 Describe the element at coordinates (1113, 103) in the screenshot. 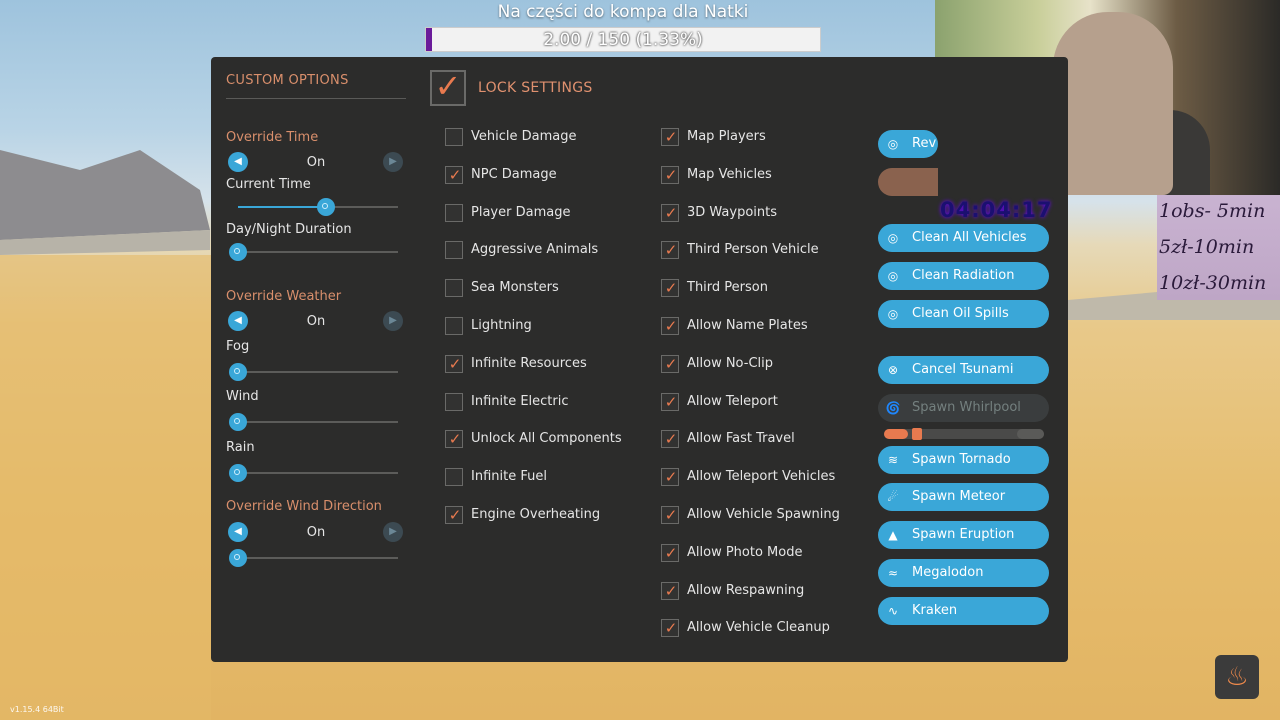

I see `webcam-person` at that location.